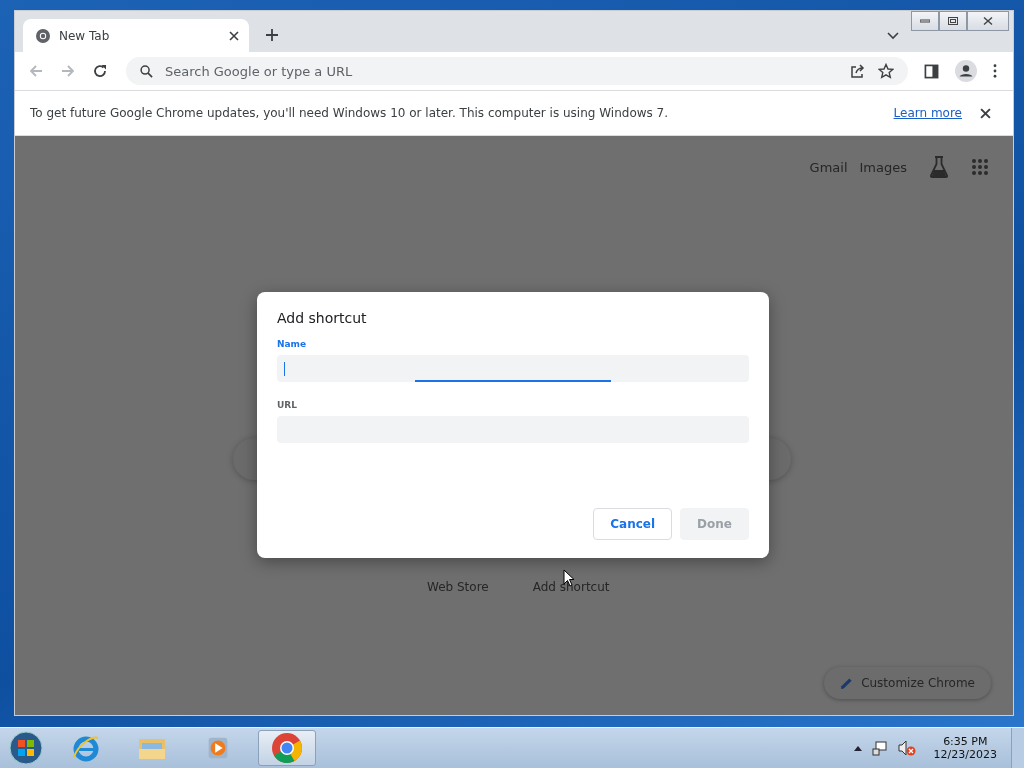 The height and width of the screenshot is (768, 1024). I want to click on side-panel-icon, so click(931, 71).